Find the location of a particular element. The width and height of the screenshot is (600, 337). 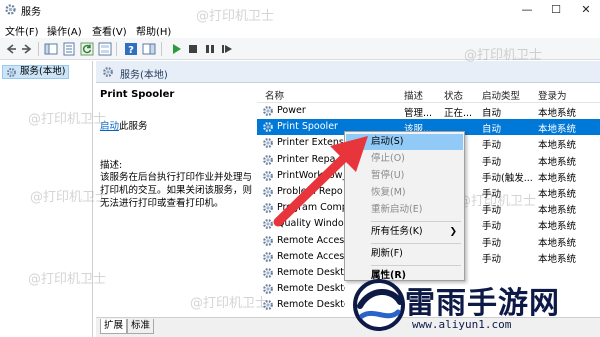

menu-item-refresh: 刷新(F) is located at coordinates (404, 254).